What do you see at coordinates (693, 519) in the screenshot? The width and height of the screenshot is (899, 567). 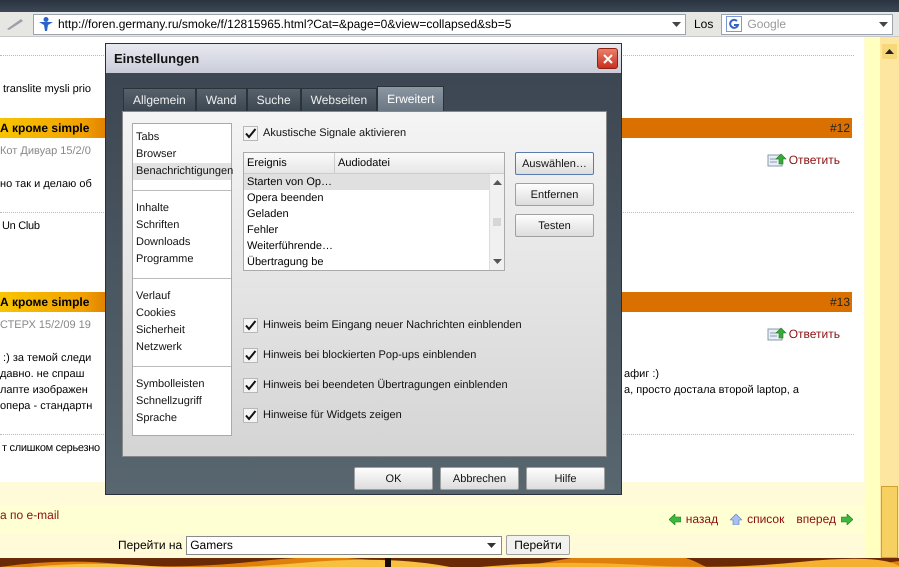 I see `nav-link: назад` at bounding box center [693, 519].